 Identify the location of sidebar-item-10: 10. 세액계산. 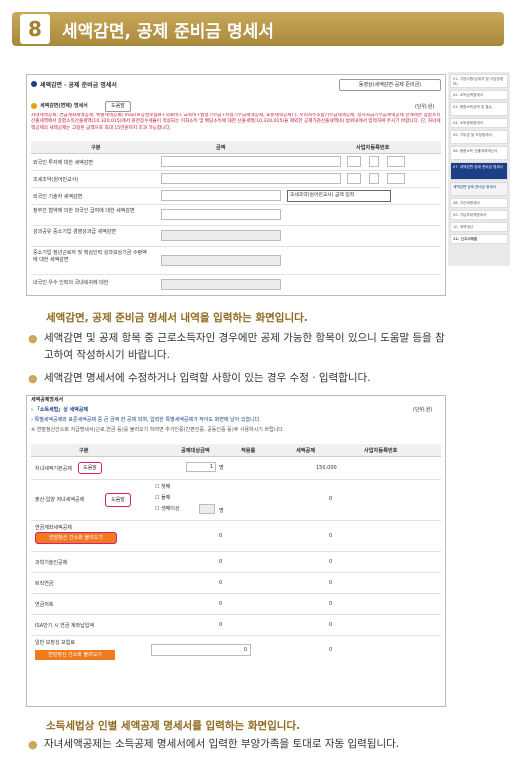
(479, 227).